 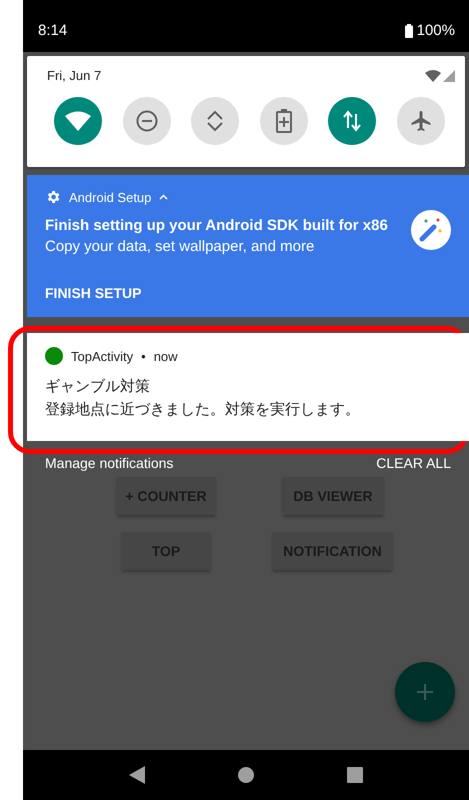 I want to click on app-name: TopActivity, so click(x=102, y=356).